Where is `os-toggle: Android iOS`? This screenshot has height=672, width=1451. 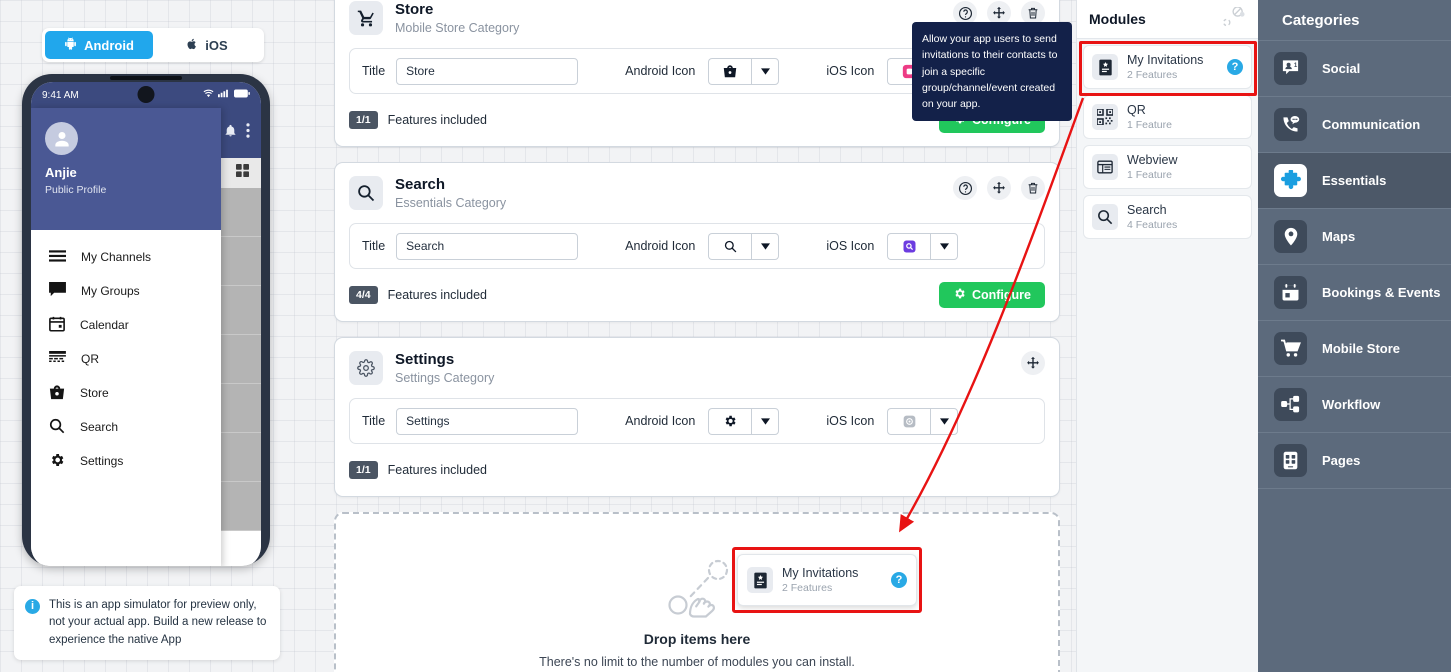 os-toggle: Android iOS is located at coordinates (153, 45).